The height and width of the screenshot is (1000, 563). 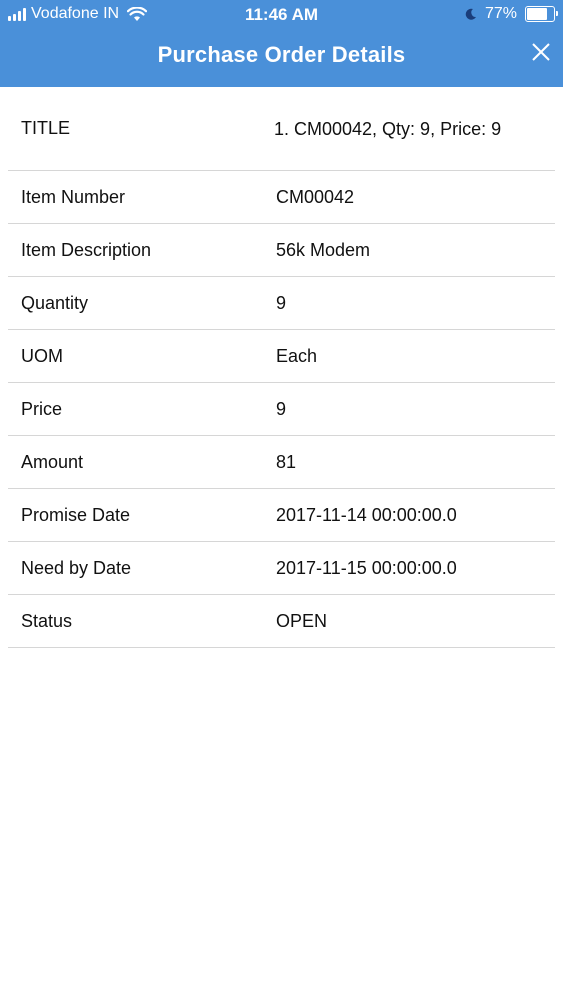 What do you see at coordinates (42, 408) in the screenshot?
I see `detail-label: Price` at bounding box center [42, 408].